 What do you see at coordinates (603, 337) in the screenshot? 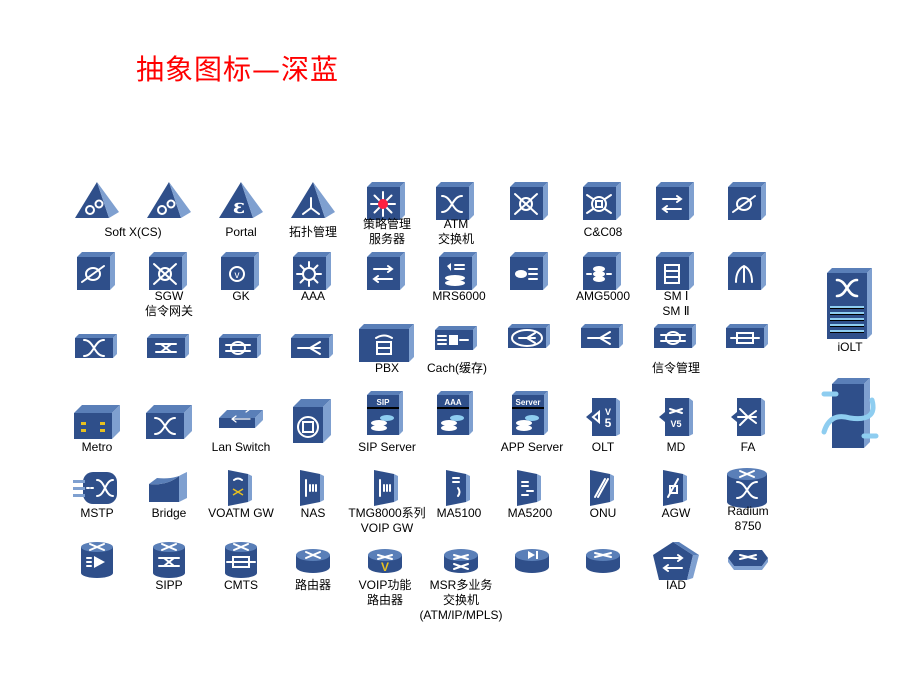
I see `flat-fan-icon` at bounding box center [603, 337].